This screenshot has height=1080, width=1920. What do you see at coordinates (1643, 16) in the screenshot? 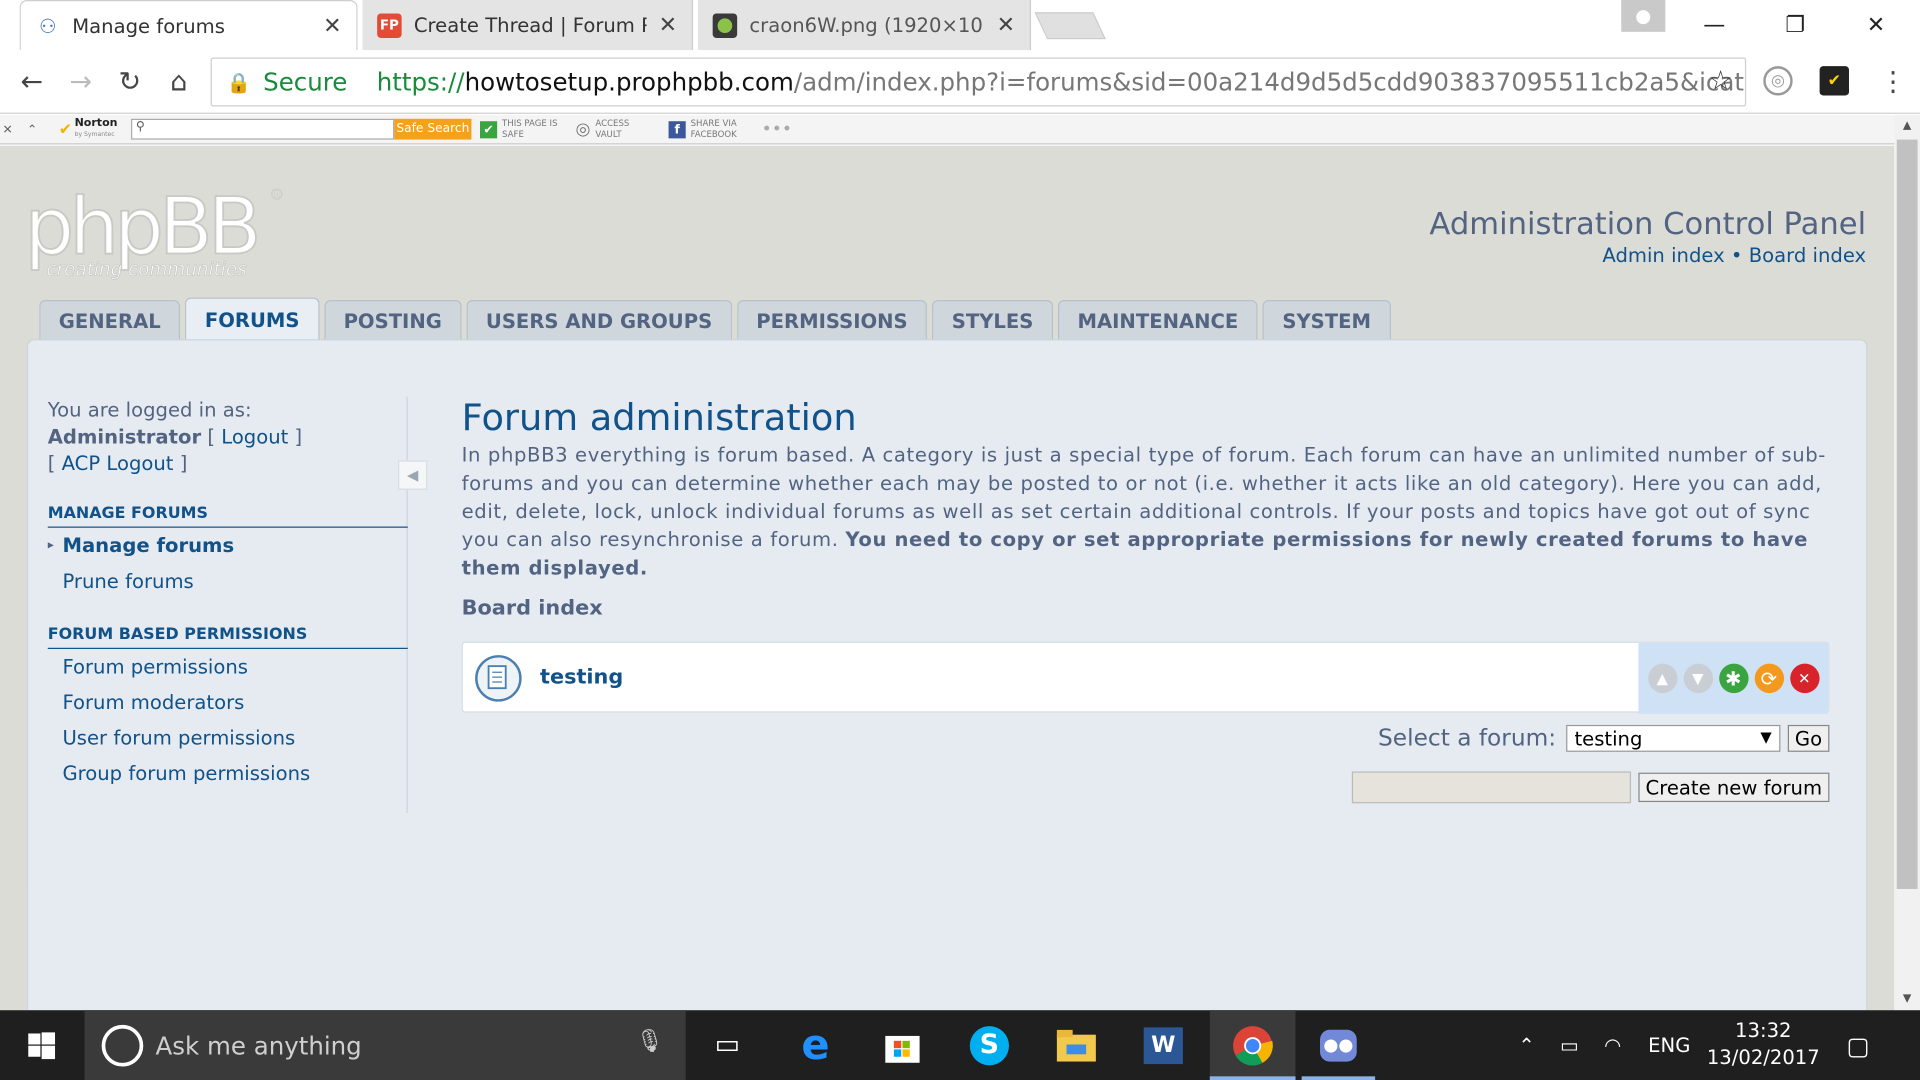
I see `profile-icon: ●` at bounding box center [1643, 16].